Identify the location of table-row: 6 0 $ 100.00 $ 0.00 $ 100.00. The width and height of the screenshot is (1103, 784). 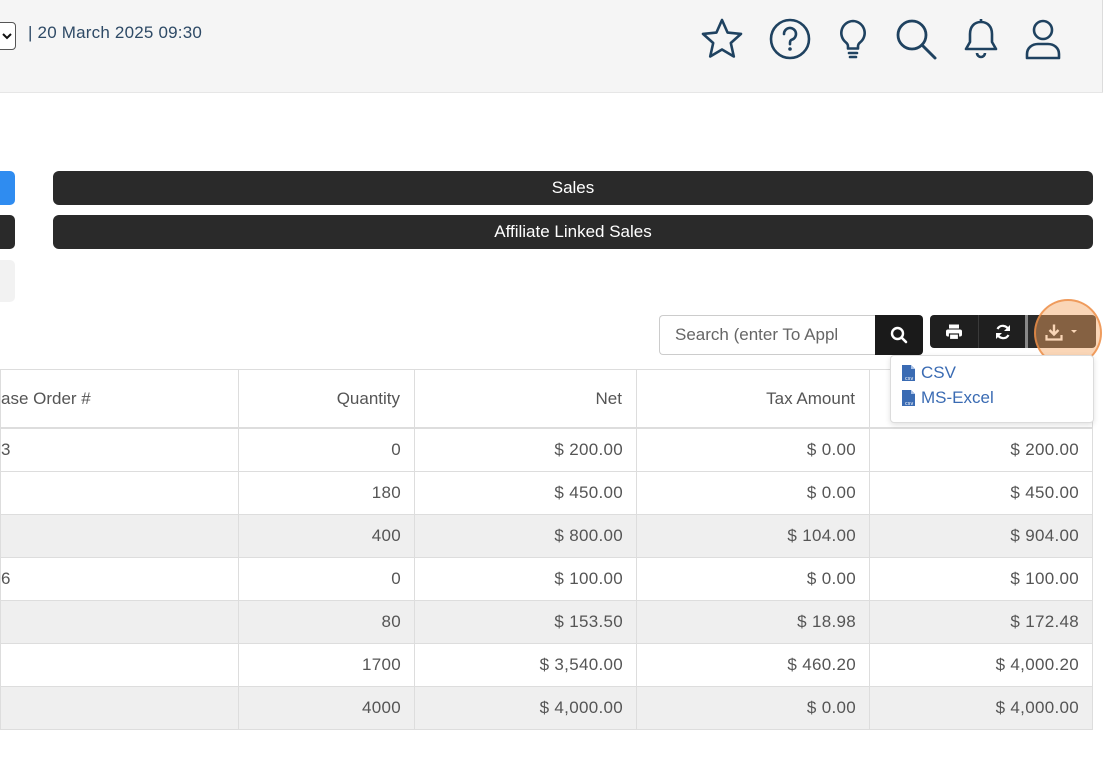
(546, 579).